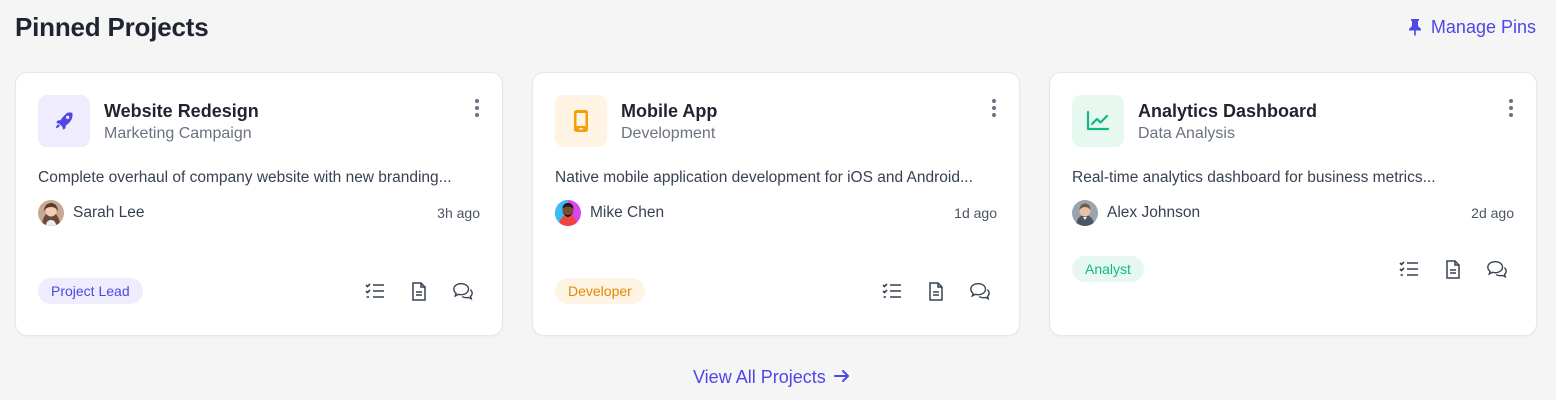 This screenshot has height=400, width=1556. What do you see at coordinates (668, 133) in the screenshot?
I see `project-category: Development` at bounding box center [668, 133].